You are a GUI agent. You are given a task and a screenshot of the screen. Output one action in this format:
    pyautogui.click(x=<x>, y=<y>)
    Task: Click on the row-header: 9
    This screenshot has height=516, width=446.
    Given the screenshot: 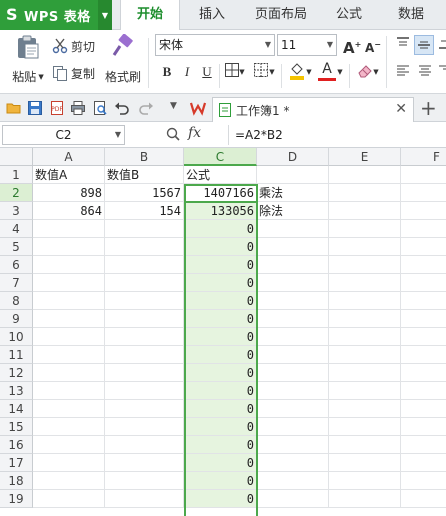 What is the action you would take?
    pyautogui.click(x=16, y=319)
    